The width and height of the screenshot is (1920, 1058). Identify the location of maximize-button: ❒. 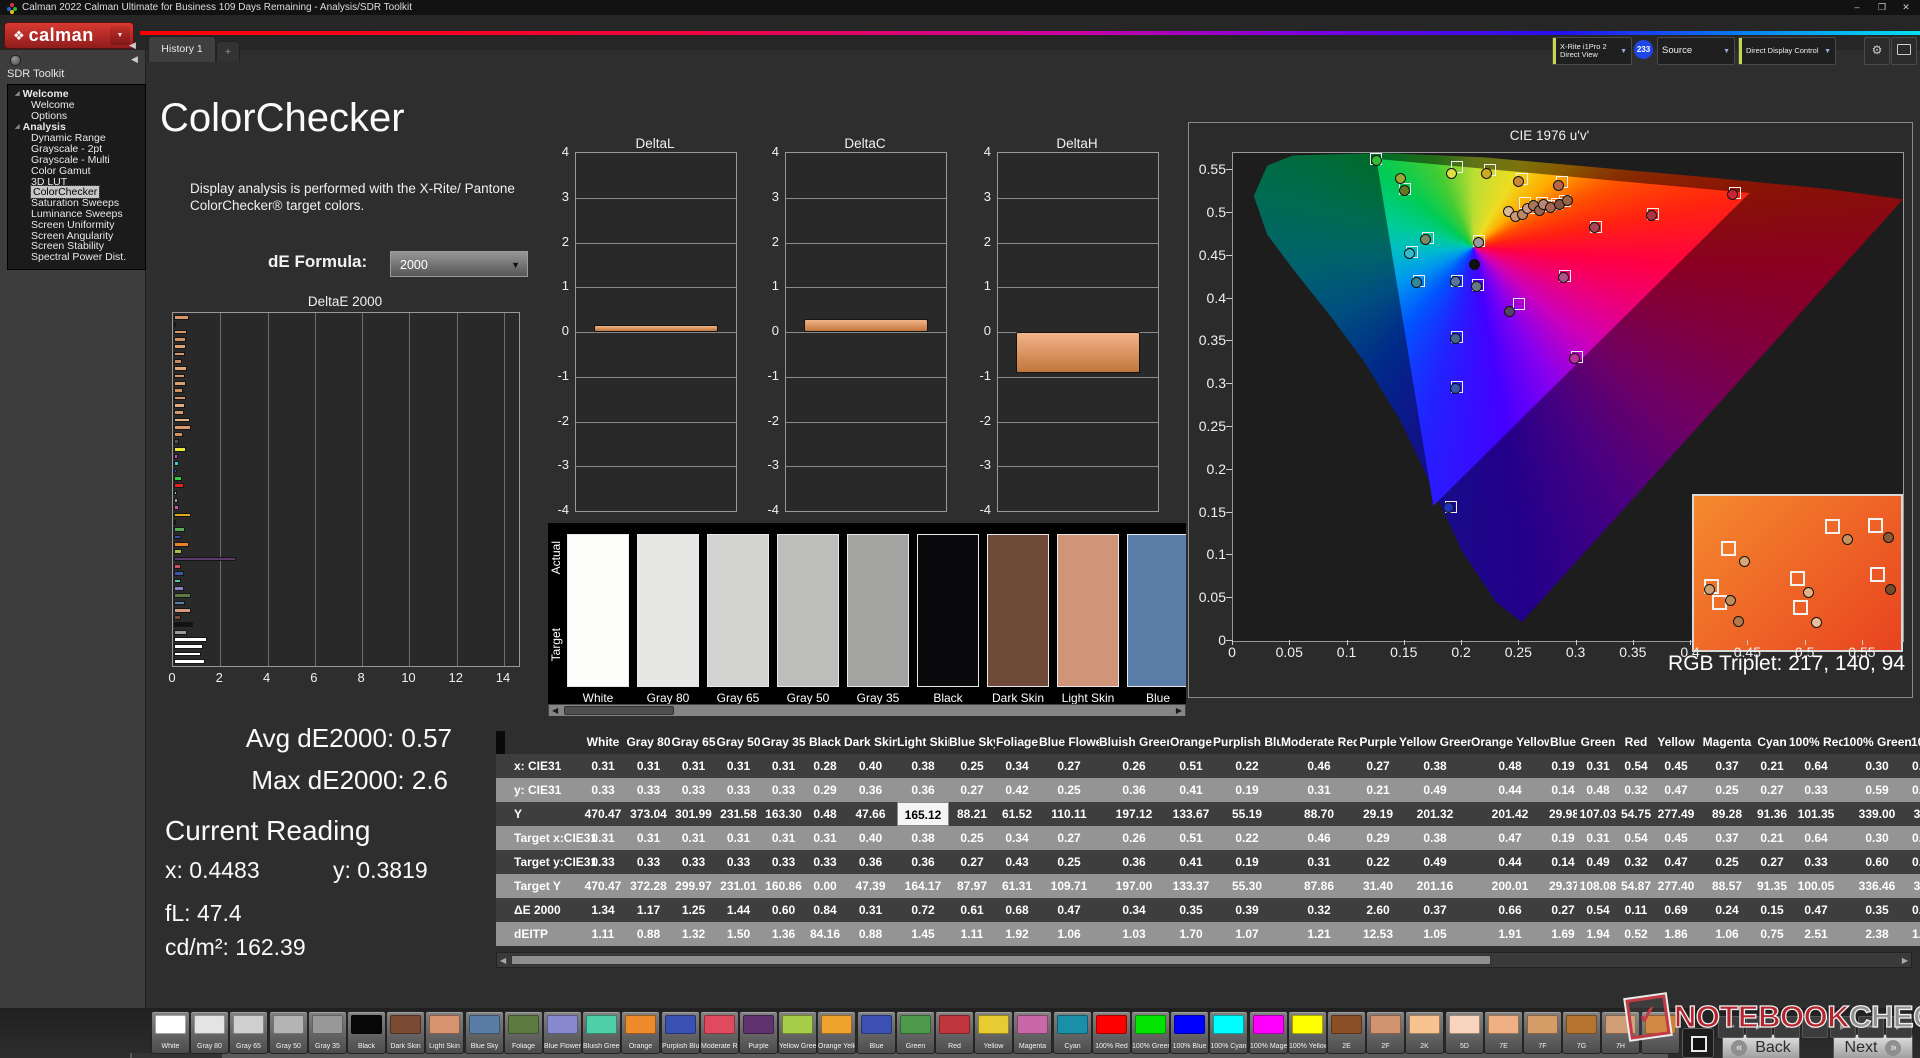
(1882, 7).